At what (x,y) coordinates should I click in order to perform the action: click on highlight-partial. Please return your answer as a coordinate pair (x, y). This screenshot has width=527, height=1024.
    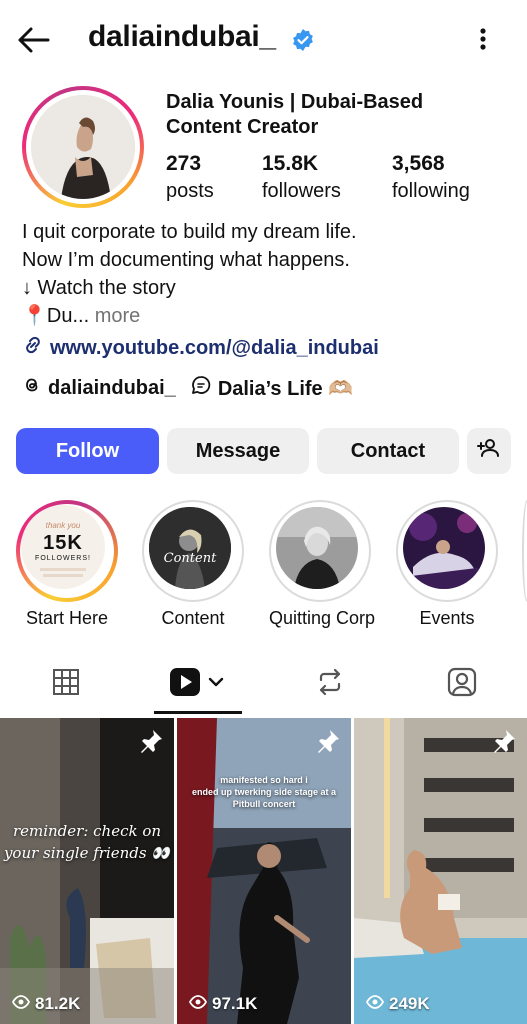
    Looking at the image, I should click on (524, 551).